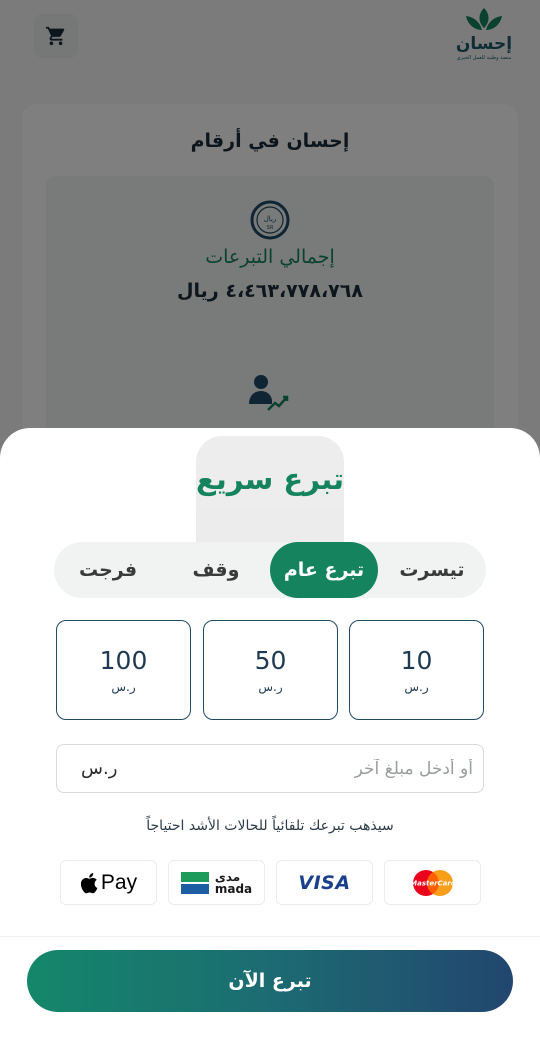 This screenshot has width=540, height=1057. What do you see at coordinates (416, 660) in the screenshot?
I see `amount-value: 10` at bounding box center [416, 660].